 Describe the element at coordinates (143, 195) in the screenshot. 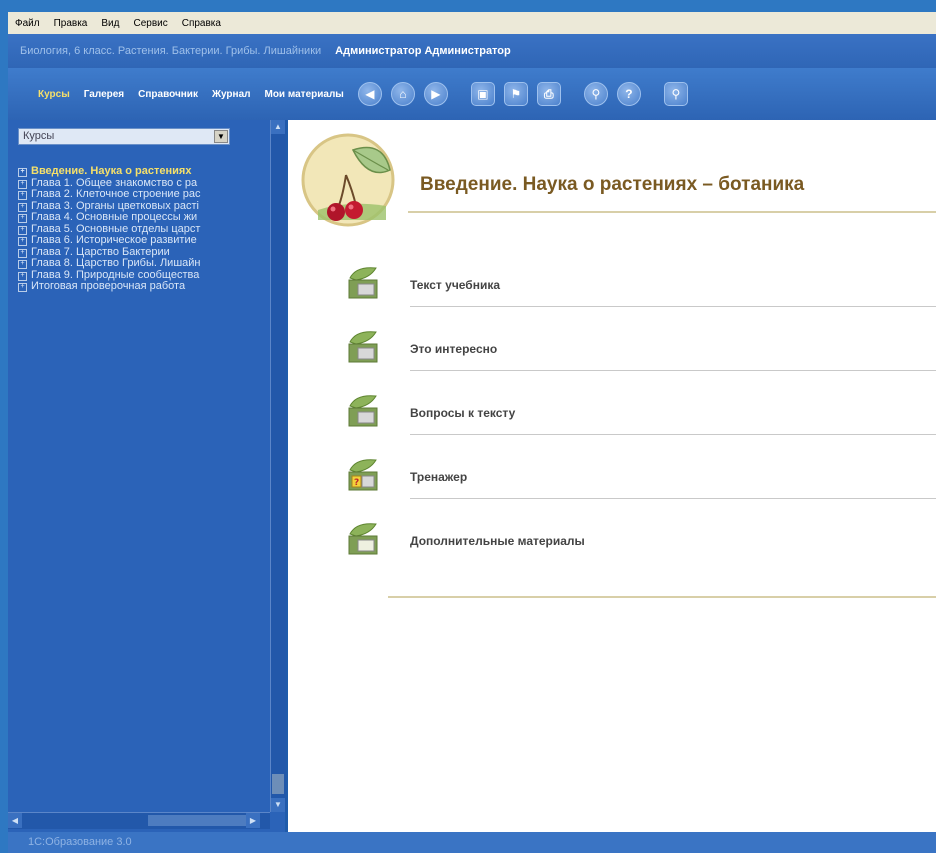

I see `tree-item: + Глава 2. Клеточное строение рас` at that location.